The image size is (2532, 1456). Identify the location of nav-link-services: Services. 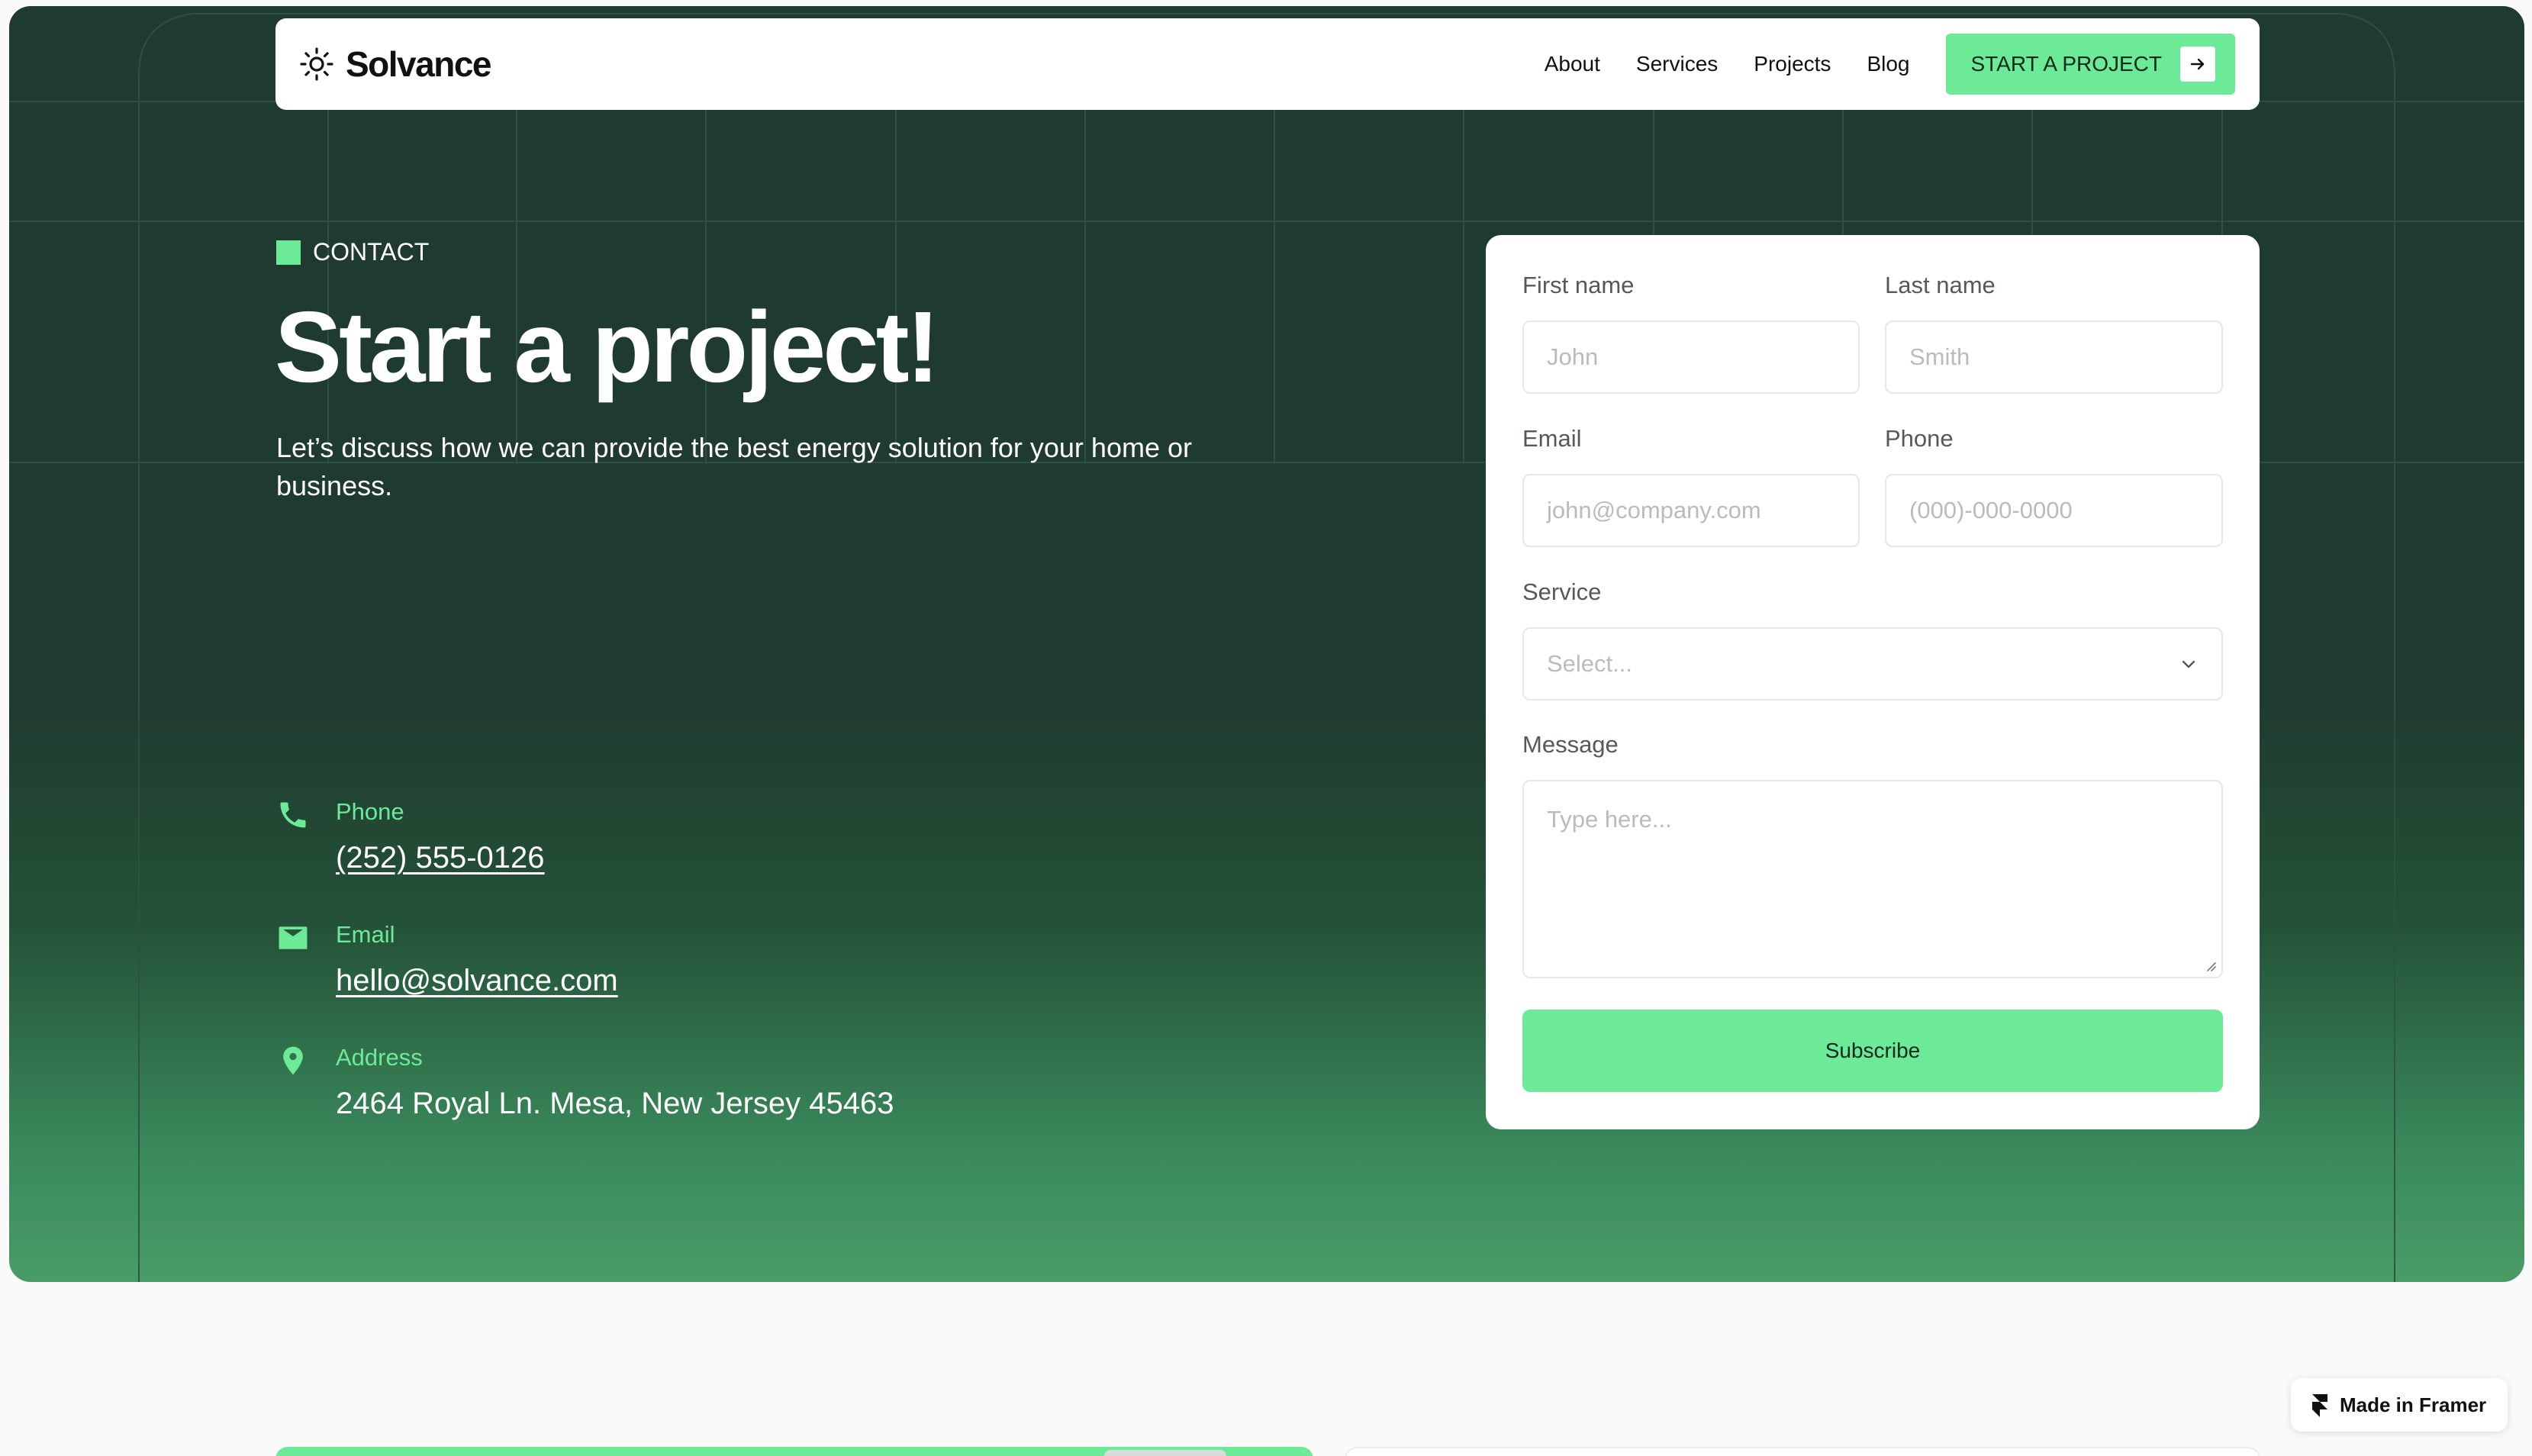
(1677, 64).